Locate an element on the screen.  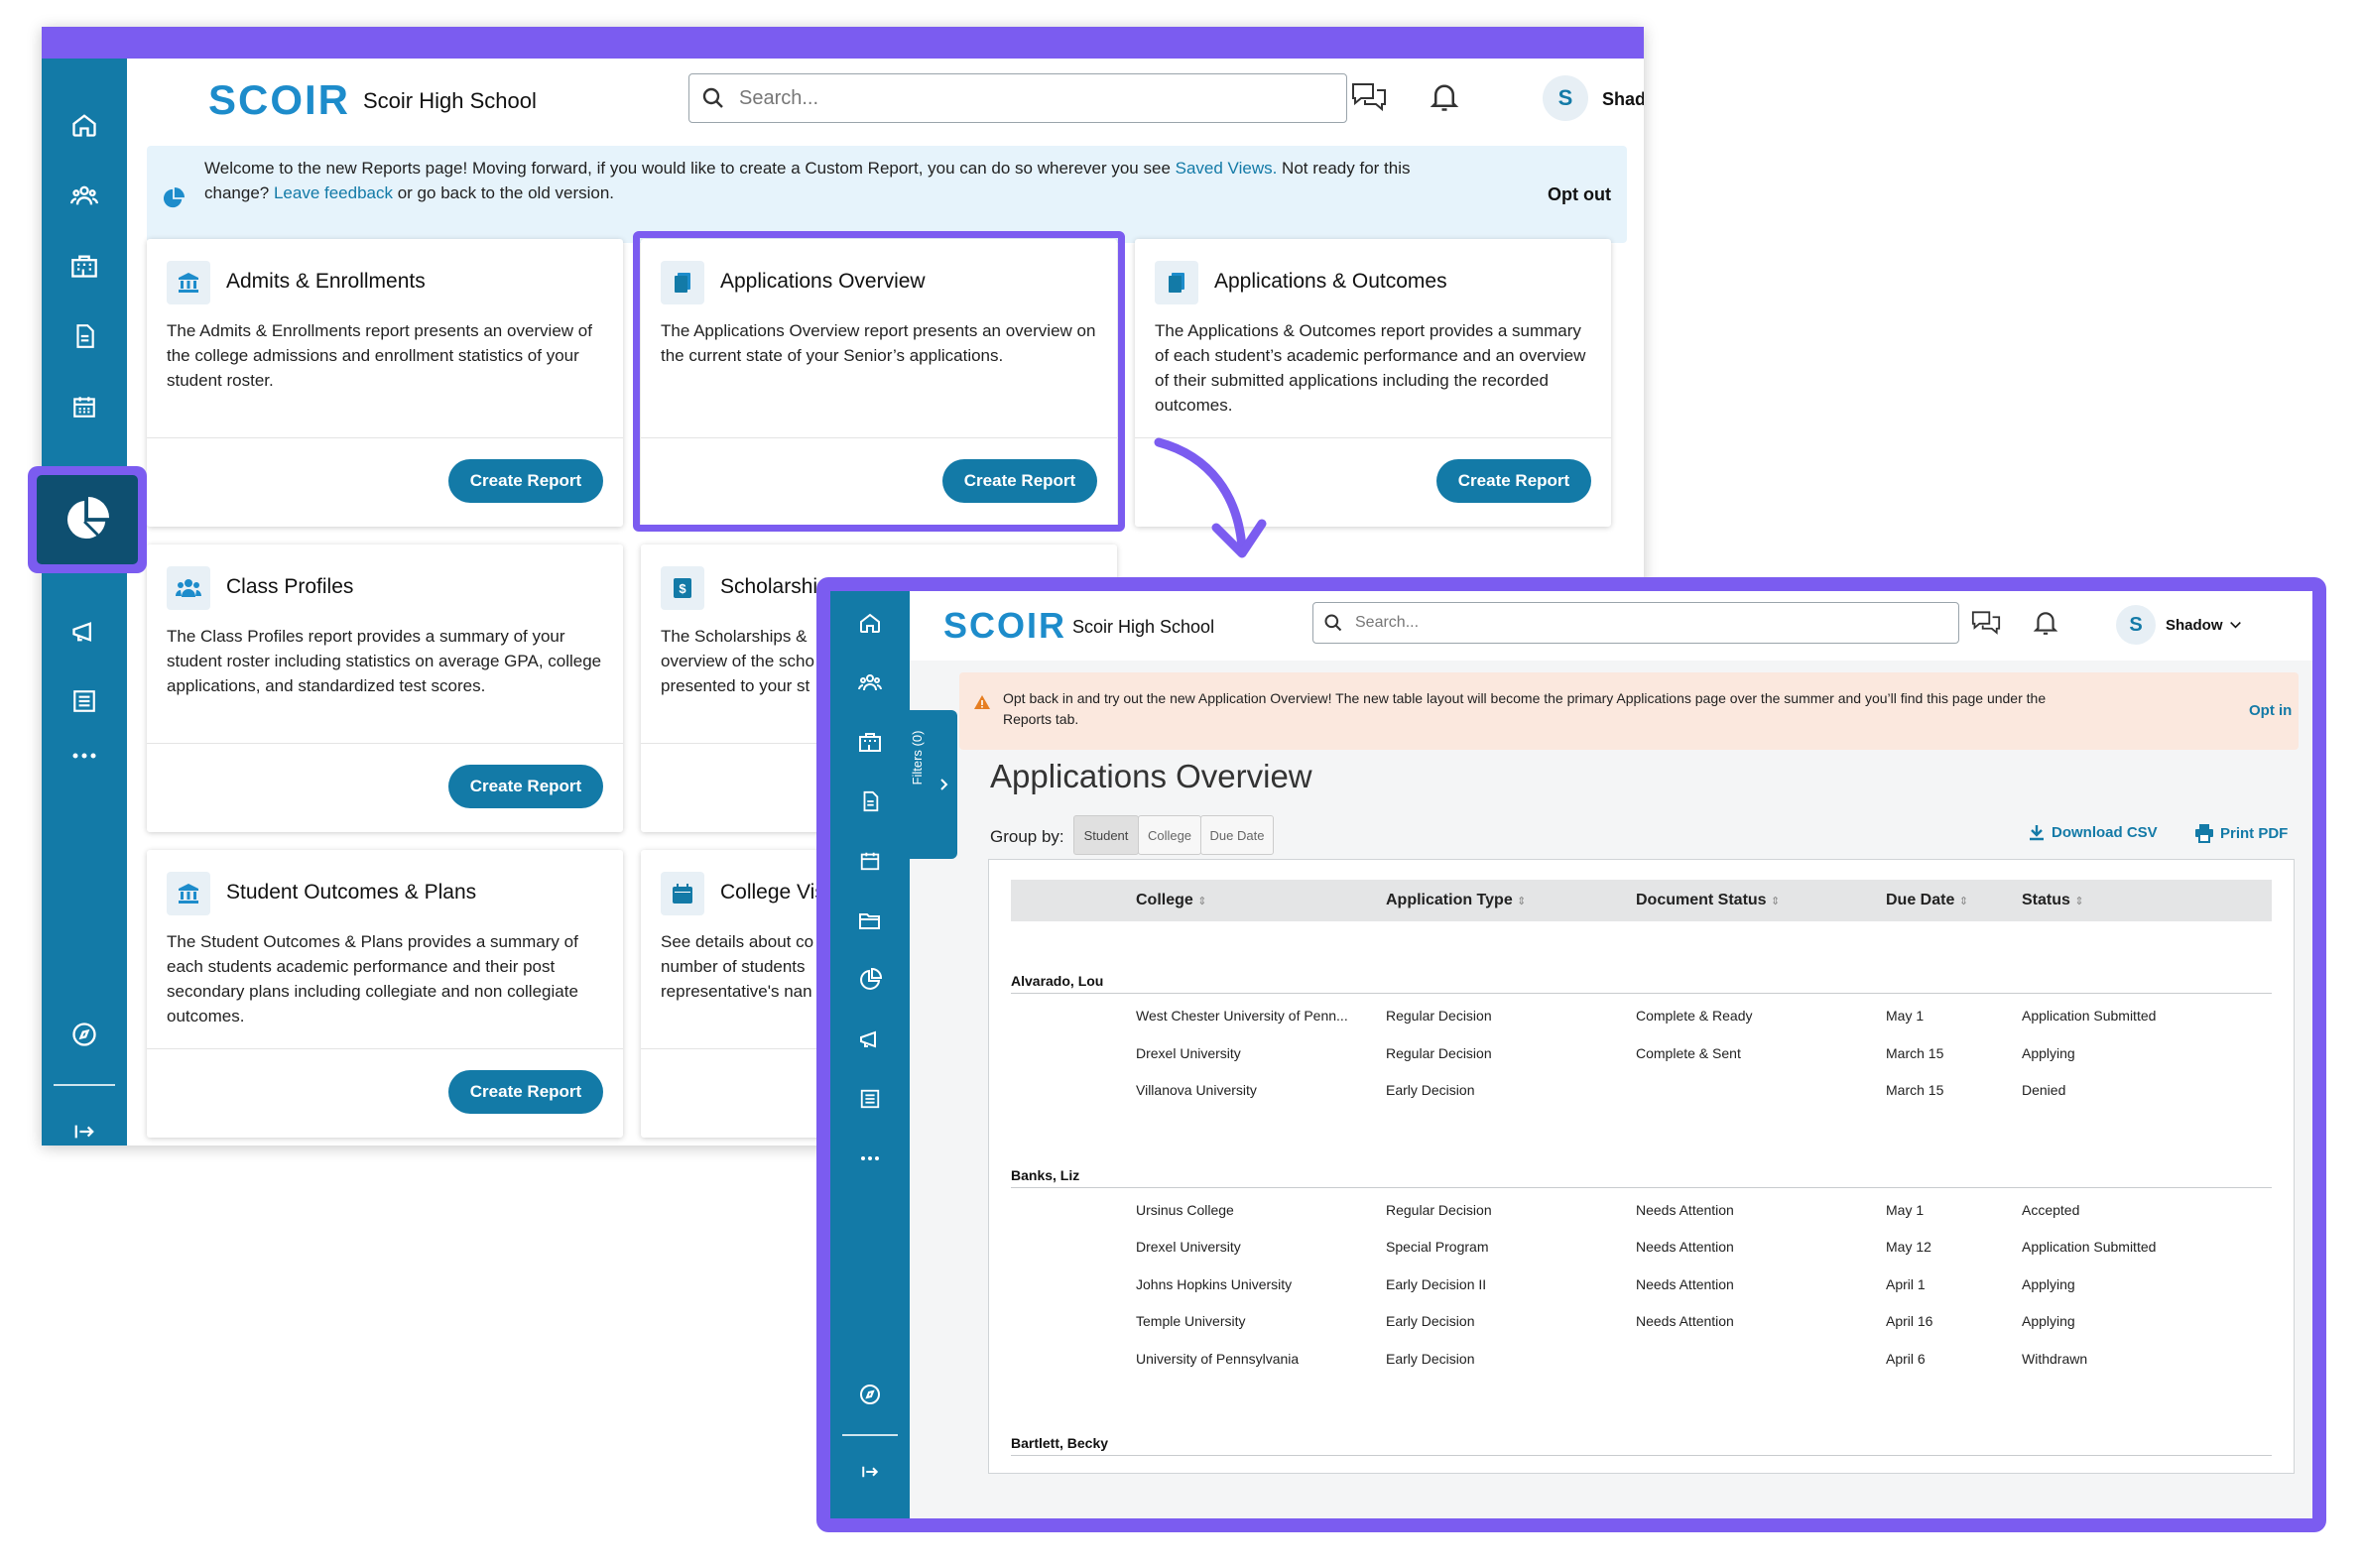
group-by-due-date: Due Date is located at coordinates (1237, 835).